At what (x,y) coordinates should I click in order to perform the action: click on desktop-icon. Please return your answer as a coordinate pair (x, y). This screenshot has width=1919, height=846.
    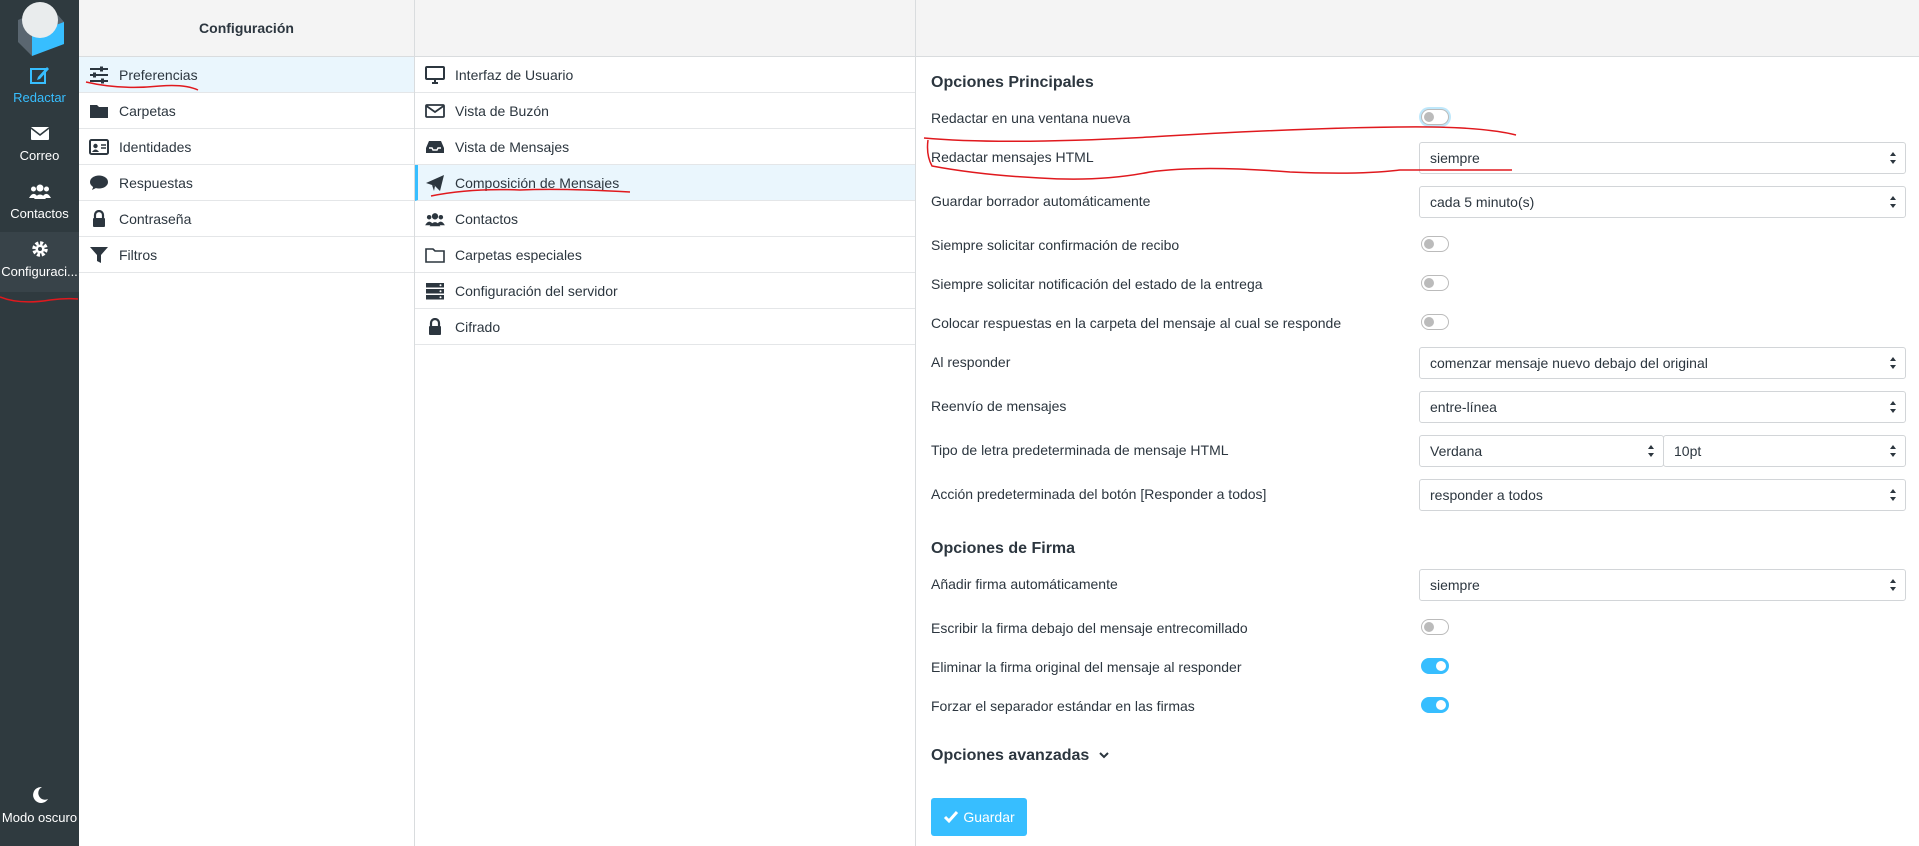
    Looking at the image, I should click on (435, 74).